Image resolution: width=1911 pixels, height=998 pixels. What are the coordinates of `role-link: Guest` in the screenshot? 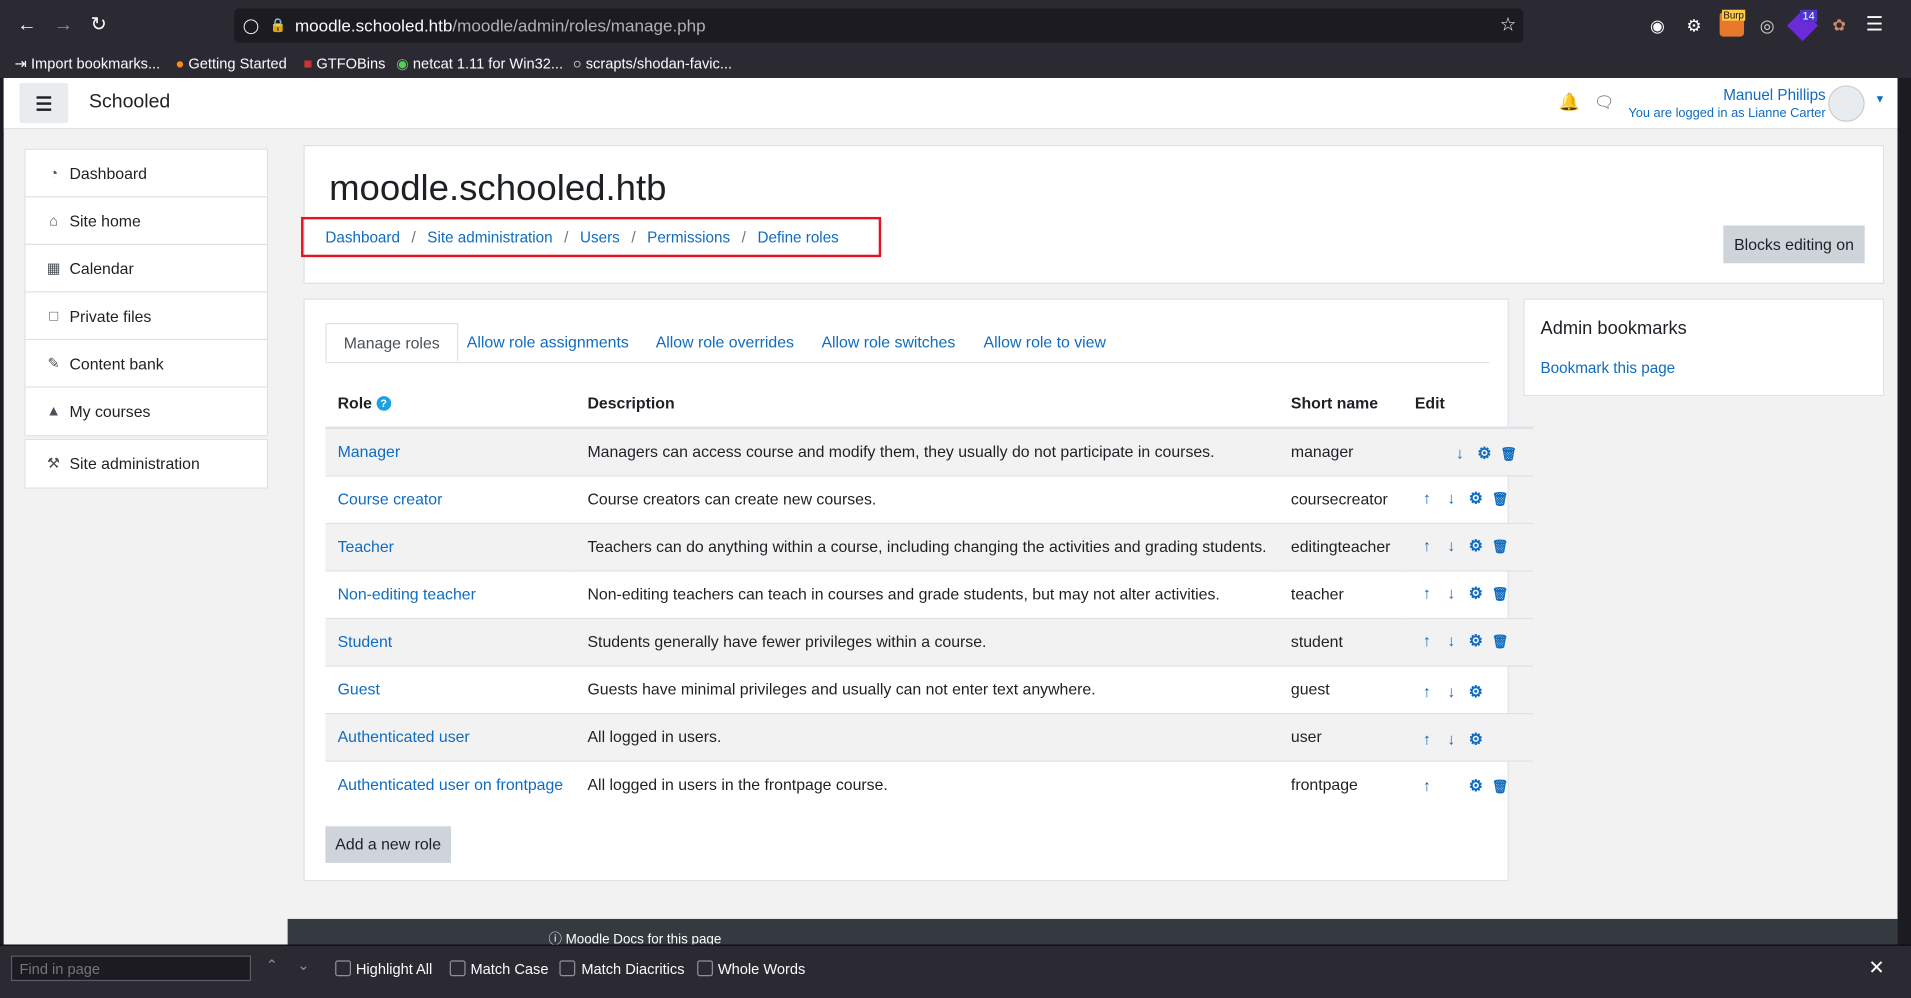 It's located at (359, 689).